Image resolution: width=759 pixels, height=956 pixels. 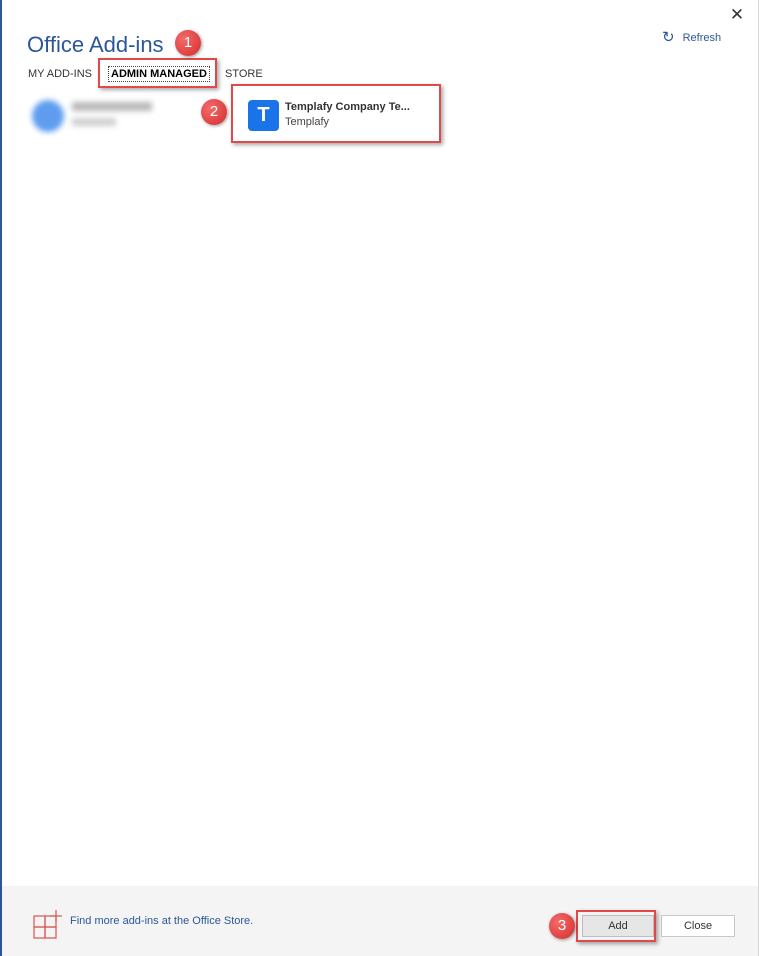 What do you see at coordinates (214, 112) in the screenshot?
I see `callout-badge-2: 2` at bounding box center [214, 112].